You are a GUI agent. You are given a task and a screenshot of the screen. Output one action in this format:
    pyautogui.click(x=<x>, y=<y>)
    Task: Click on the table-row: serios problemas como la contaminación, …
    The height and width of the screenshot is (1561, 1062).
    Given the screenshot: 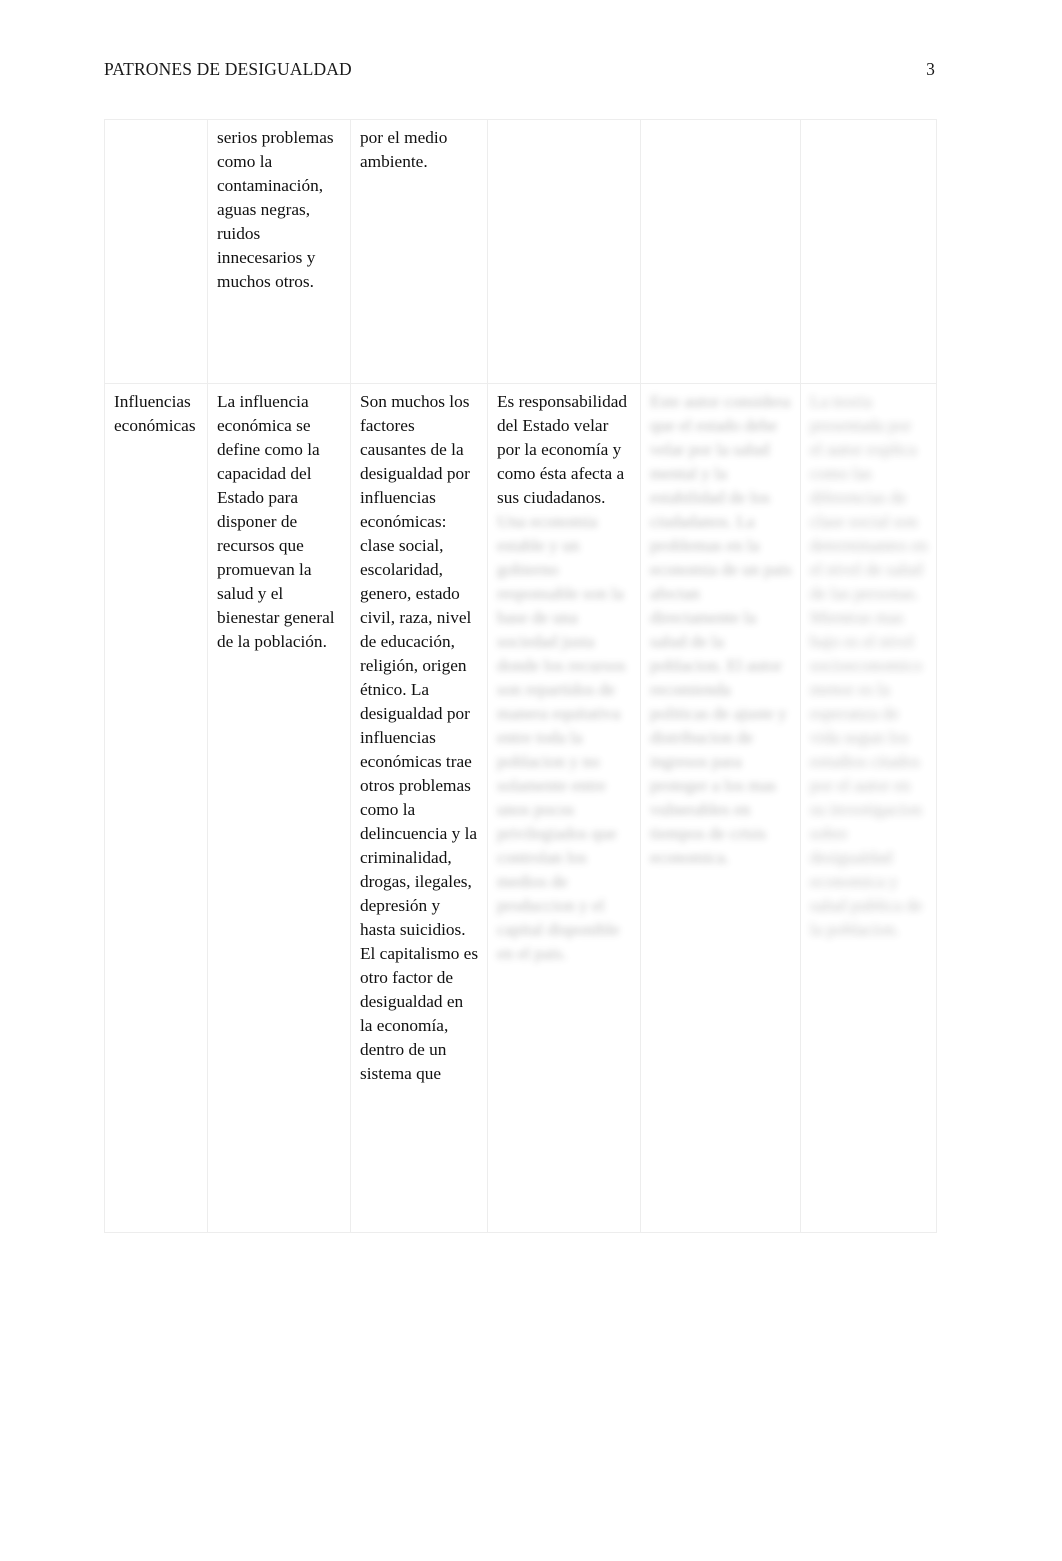 What is the action you would take?
    pyautogui.click(x=520, y=251)
    